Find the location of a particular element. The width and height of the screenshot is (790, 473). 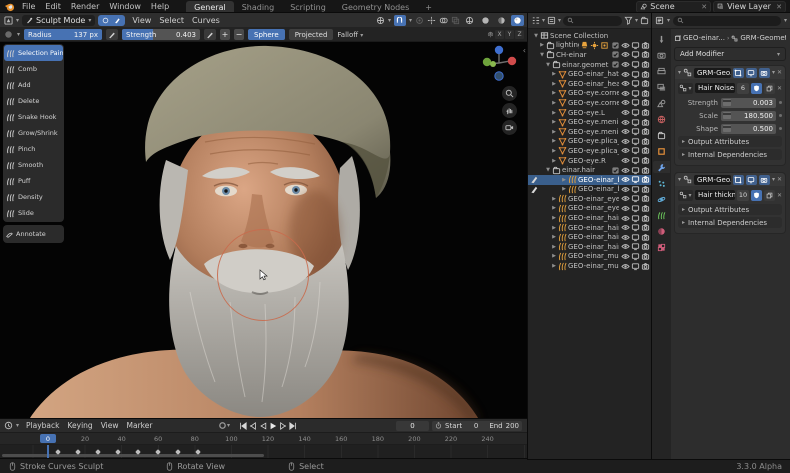

outliner-row: ▶ GEO-eye.menis is located at coordinates (590, 122).